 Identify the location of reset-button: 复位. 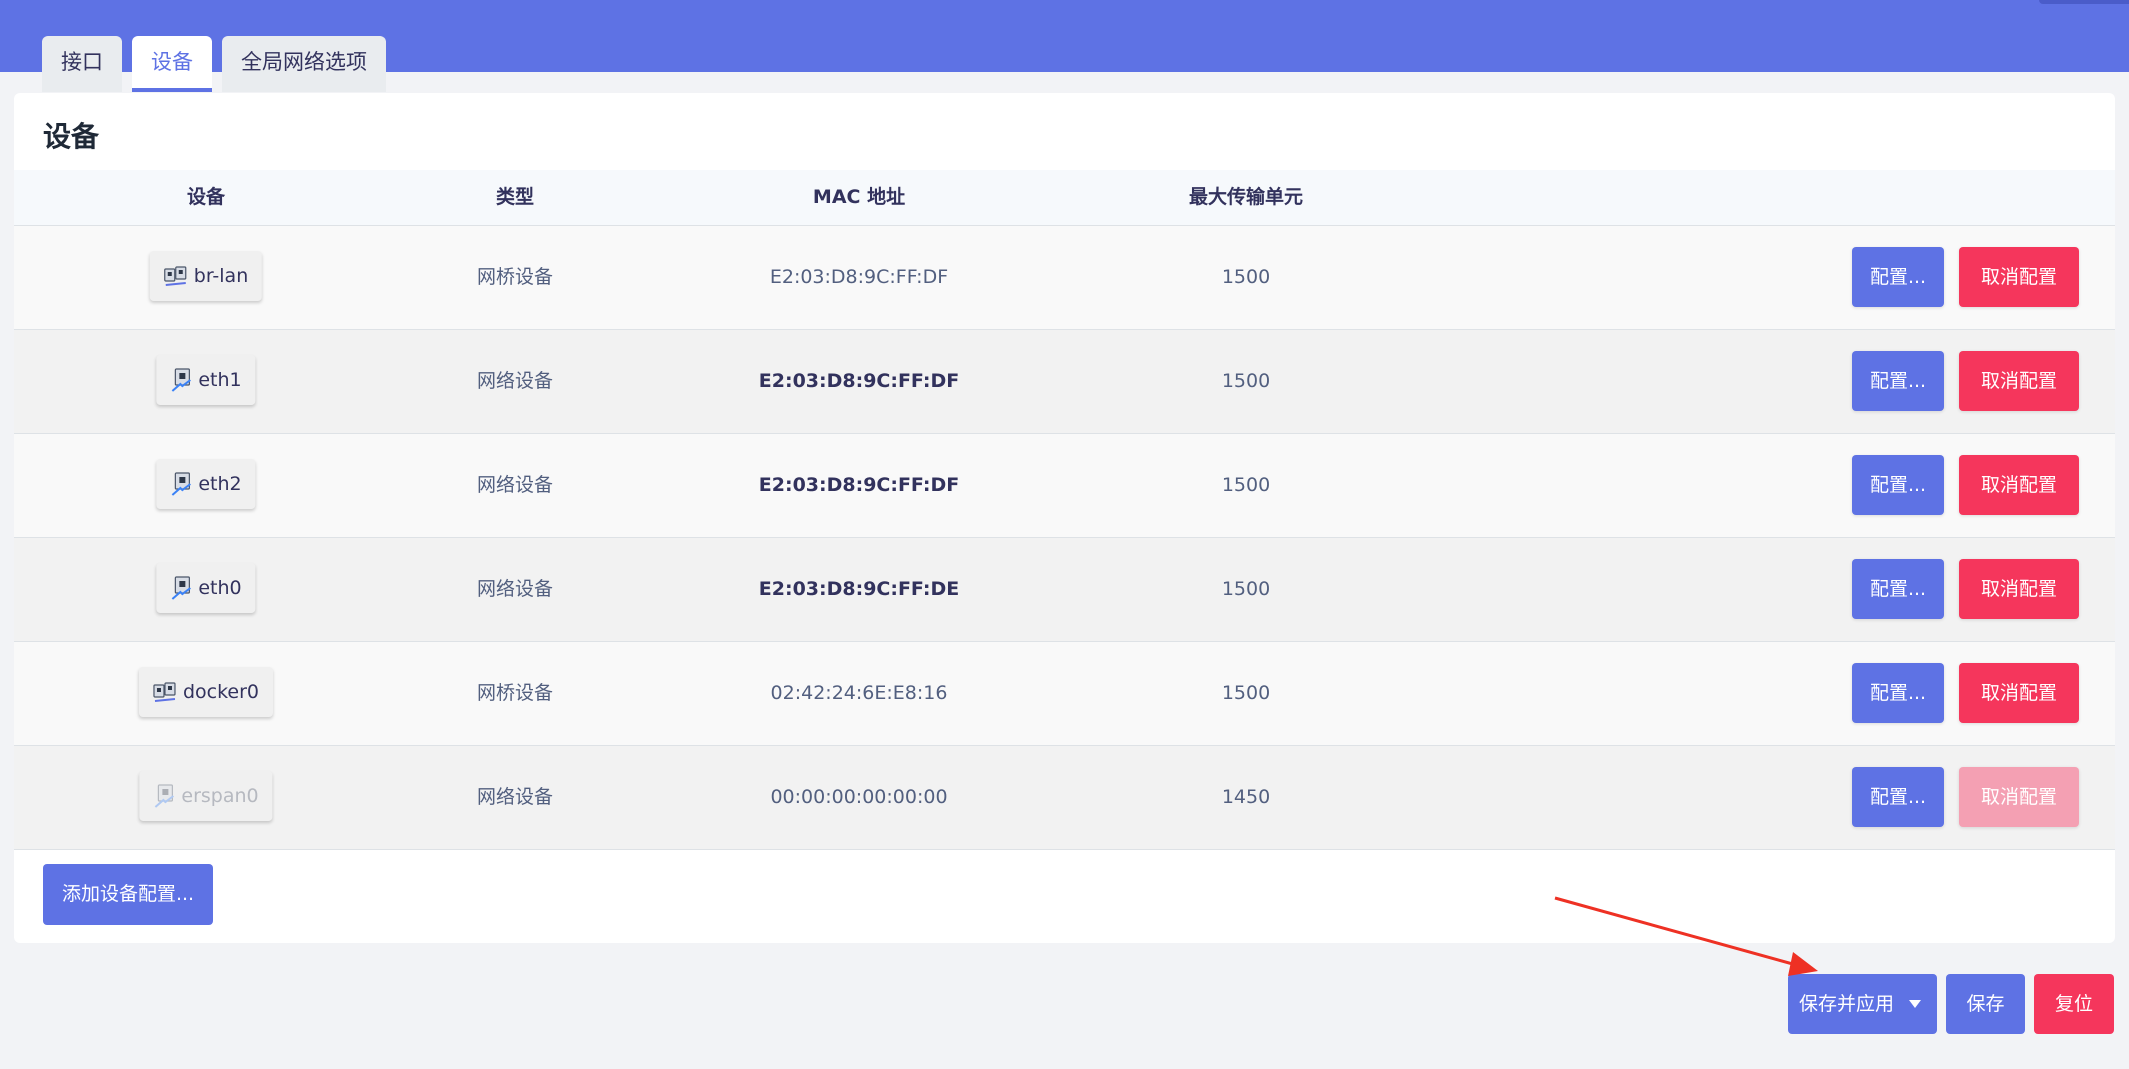
(2074, 1004).